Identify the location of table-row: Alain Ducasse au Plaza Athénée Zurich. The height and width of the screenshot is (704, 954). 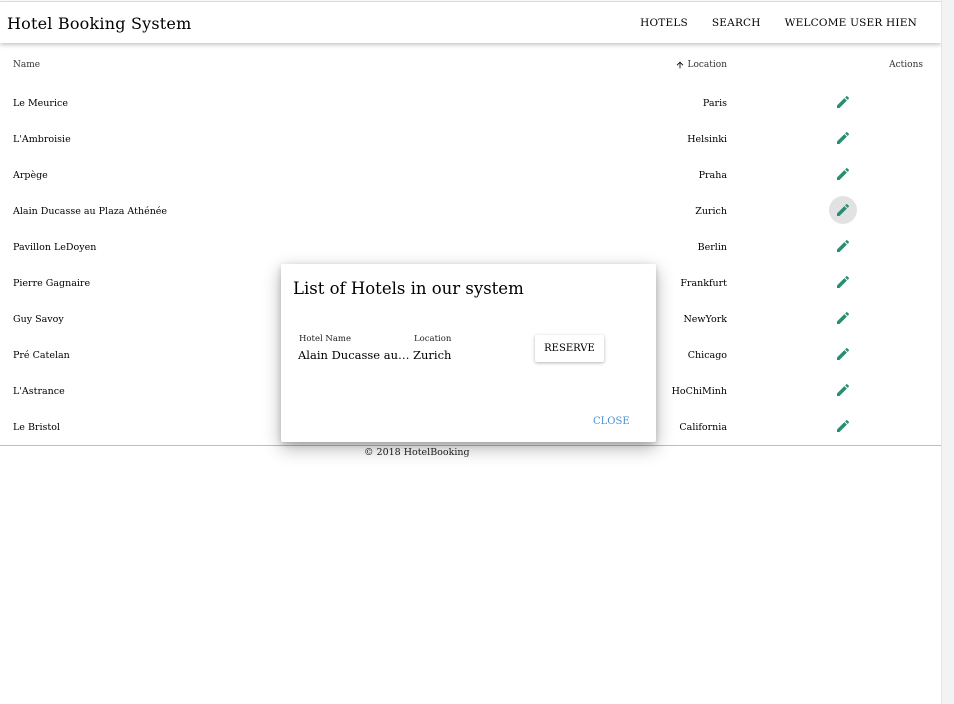
(470, 210).